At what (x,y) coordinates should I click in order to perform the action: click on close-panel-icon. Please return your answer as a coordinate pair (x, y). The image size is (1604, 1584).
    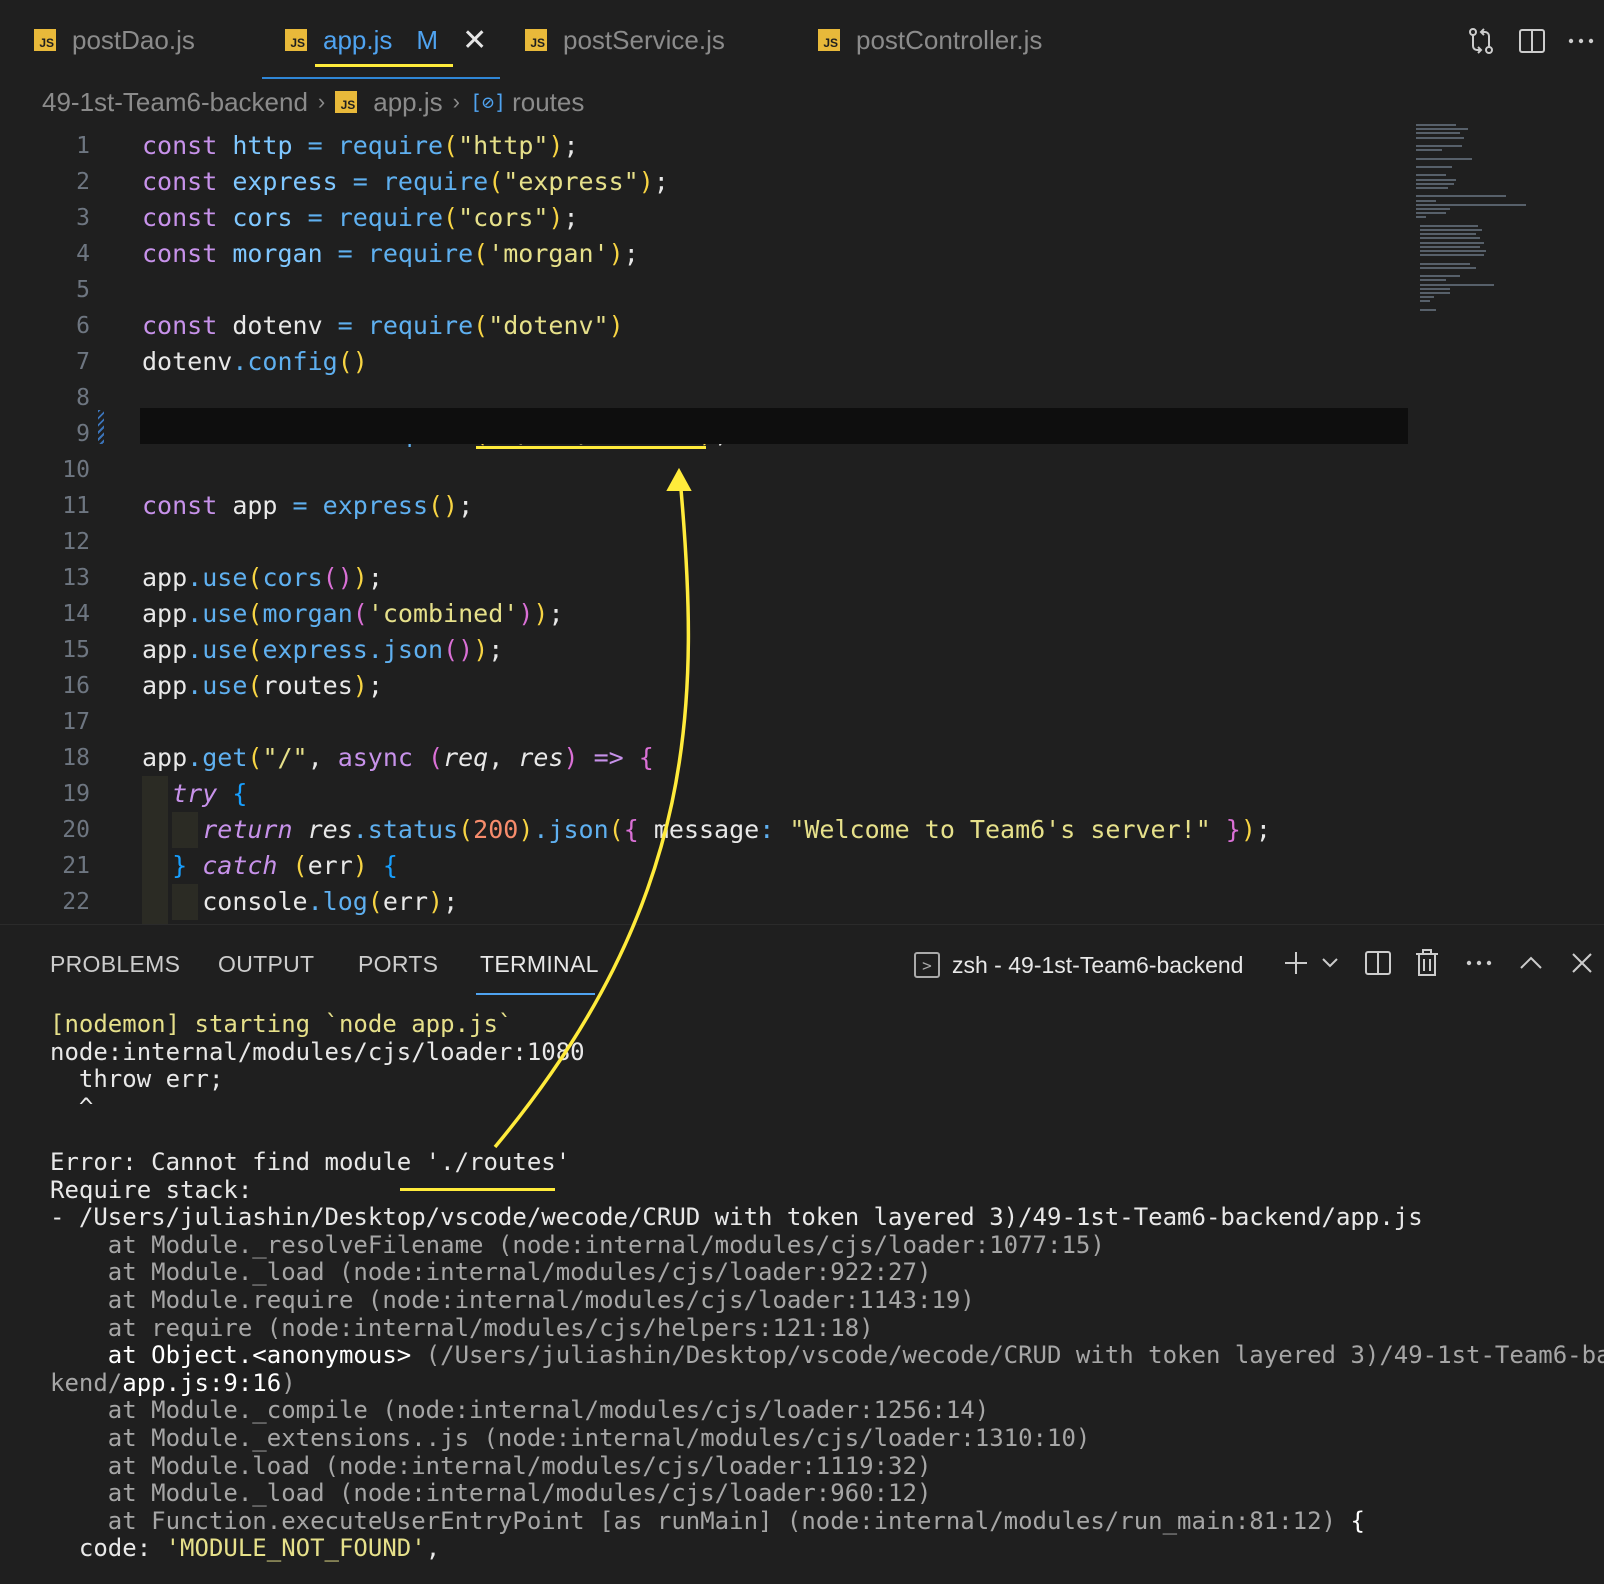
    Looking at the image, I should click on (1582, 963).